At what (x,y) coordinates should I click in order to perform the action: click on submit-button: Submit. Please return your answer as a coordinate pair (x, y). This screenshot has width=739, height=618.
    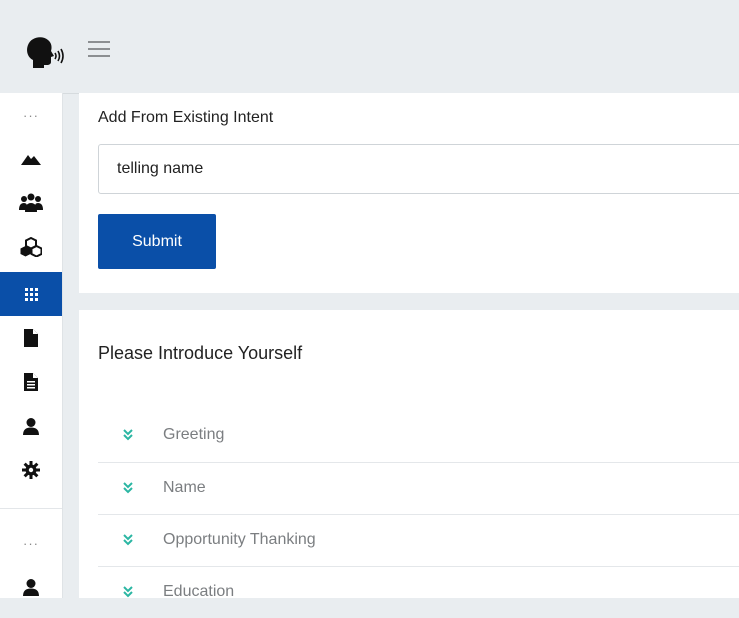
    Looking at the image, I should click on (157, 241).